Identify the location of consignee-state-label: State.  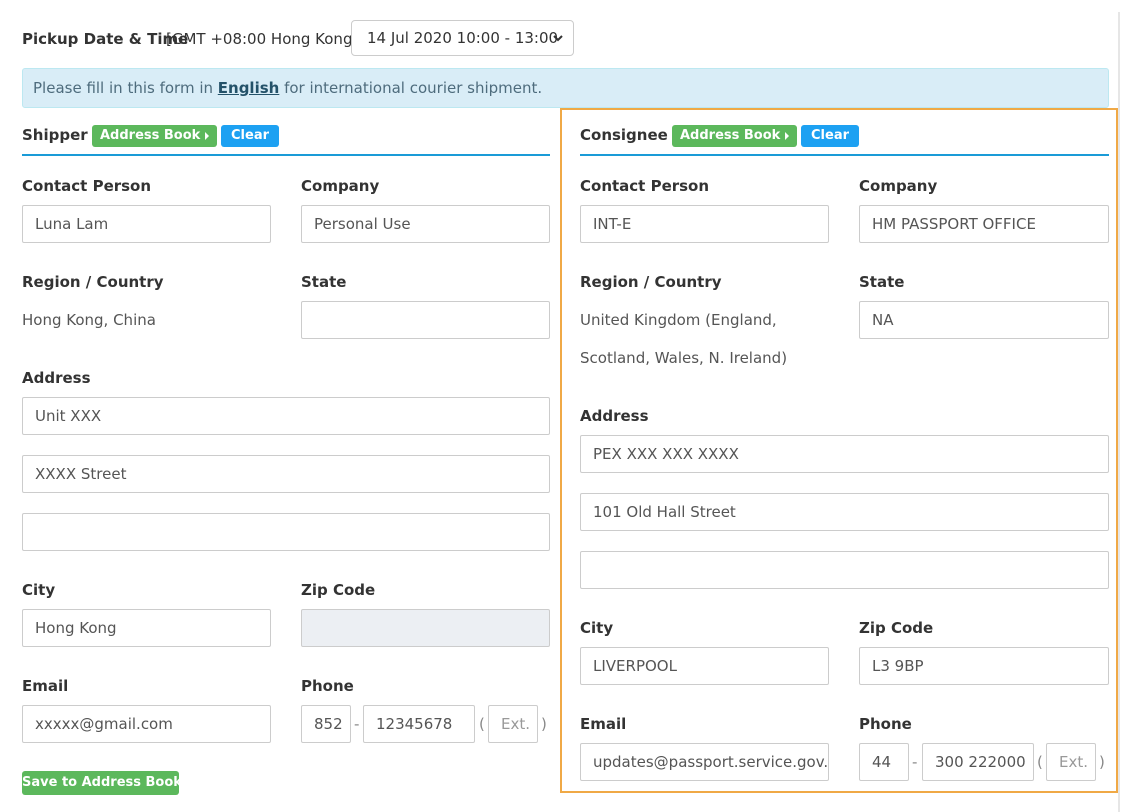
(882, 282).